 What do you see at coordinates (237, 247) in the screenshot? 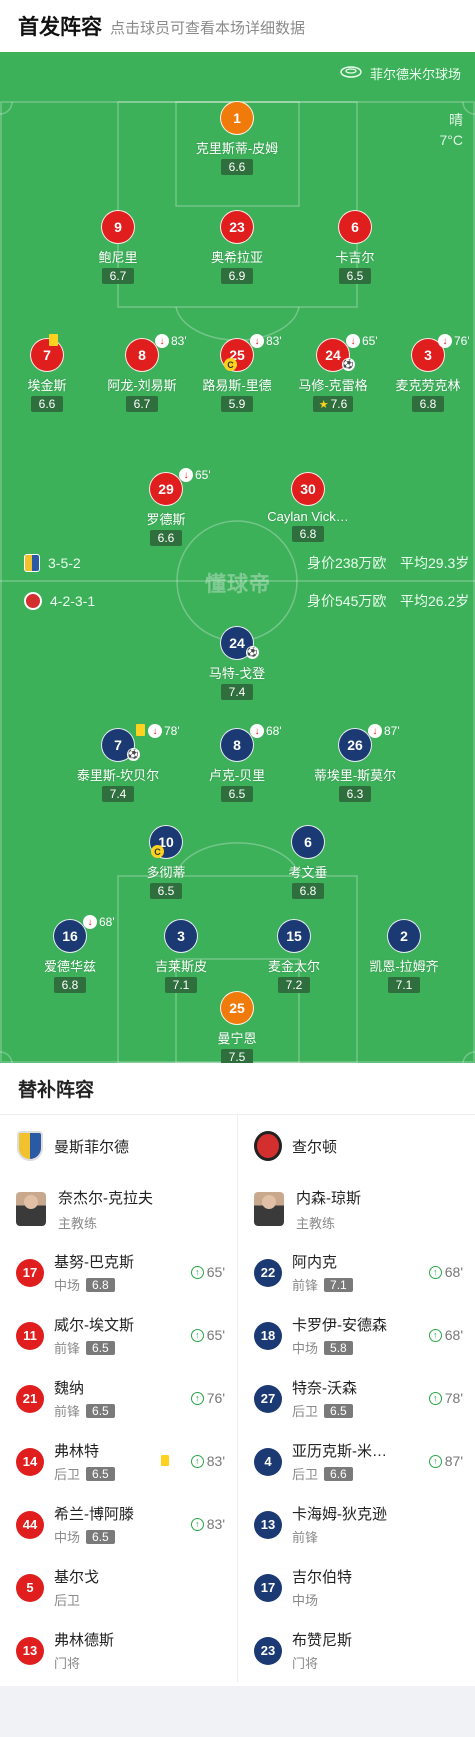
I see `home-player: 23 奥希拉亚 6.9` at bounding box center [237, 247].